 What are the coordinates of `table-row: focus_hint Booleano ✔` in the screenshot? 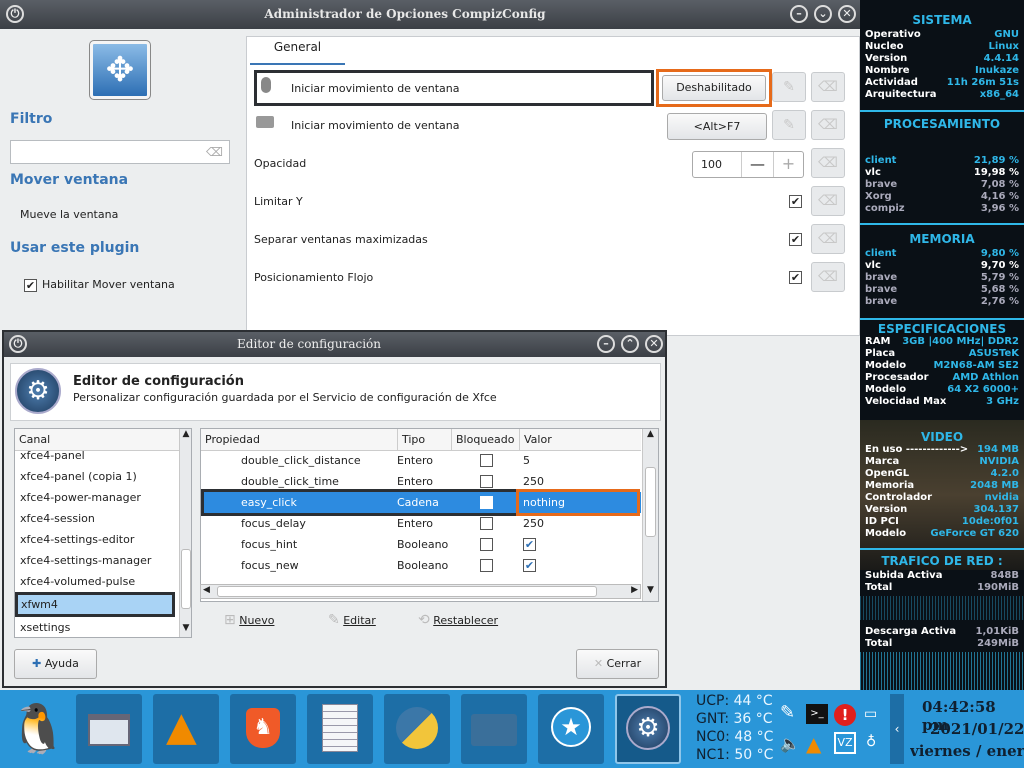 It's located at (421, 544).